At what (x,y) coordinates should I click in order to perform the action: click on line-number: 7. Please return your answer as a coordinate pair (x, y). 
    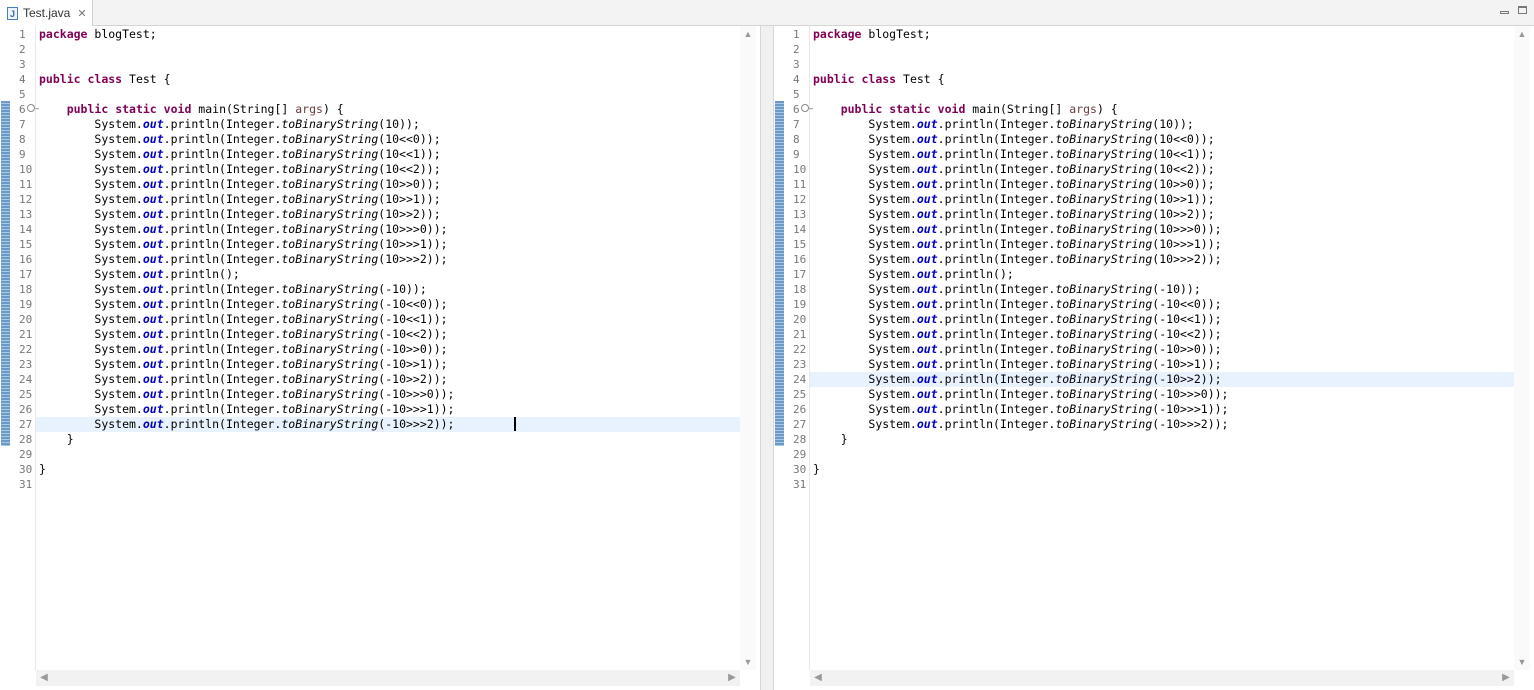
    Looking at the image, I should click on (796, 124).